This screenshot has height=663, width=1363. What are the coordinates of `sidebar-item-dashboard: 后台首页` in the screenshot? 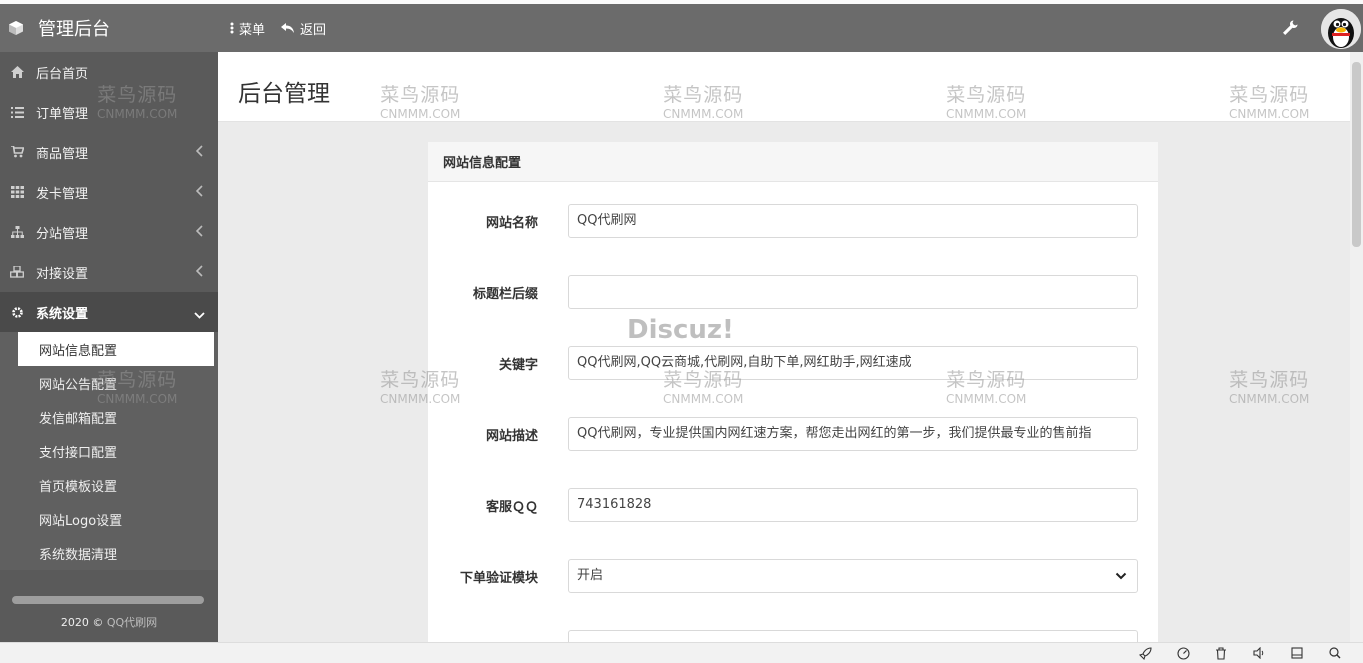 It's located at (109, 72).